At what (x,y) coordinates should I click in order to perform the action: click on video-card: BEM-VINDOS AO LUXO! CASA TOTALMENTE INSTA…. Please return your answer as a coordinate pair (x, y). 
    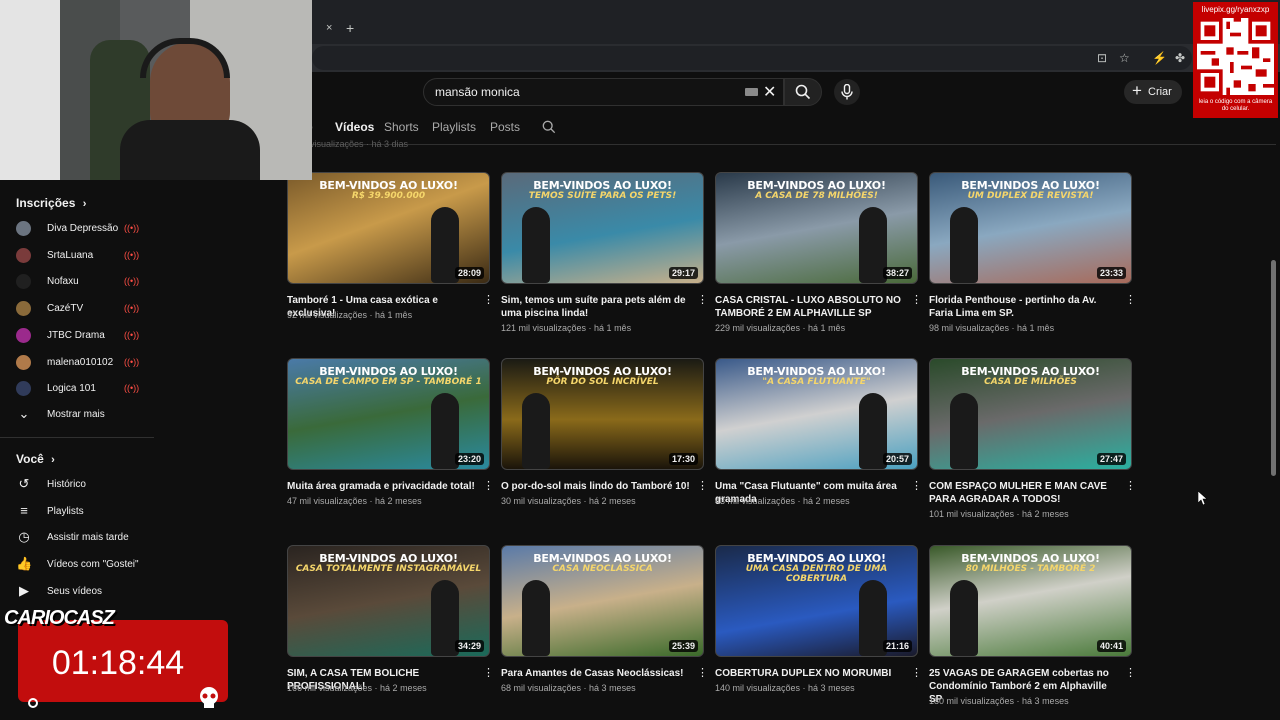
    Looking at the image, I should click on (390, 631).